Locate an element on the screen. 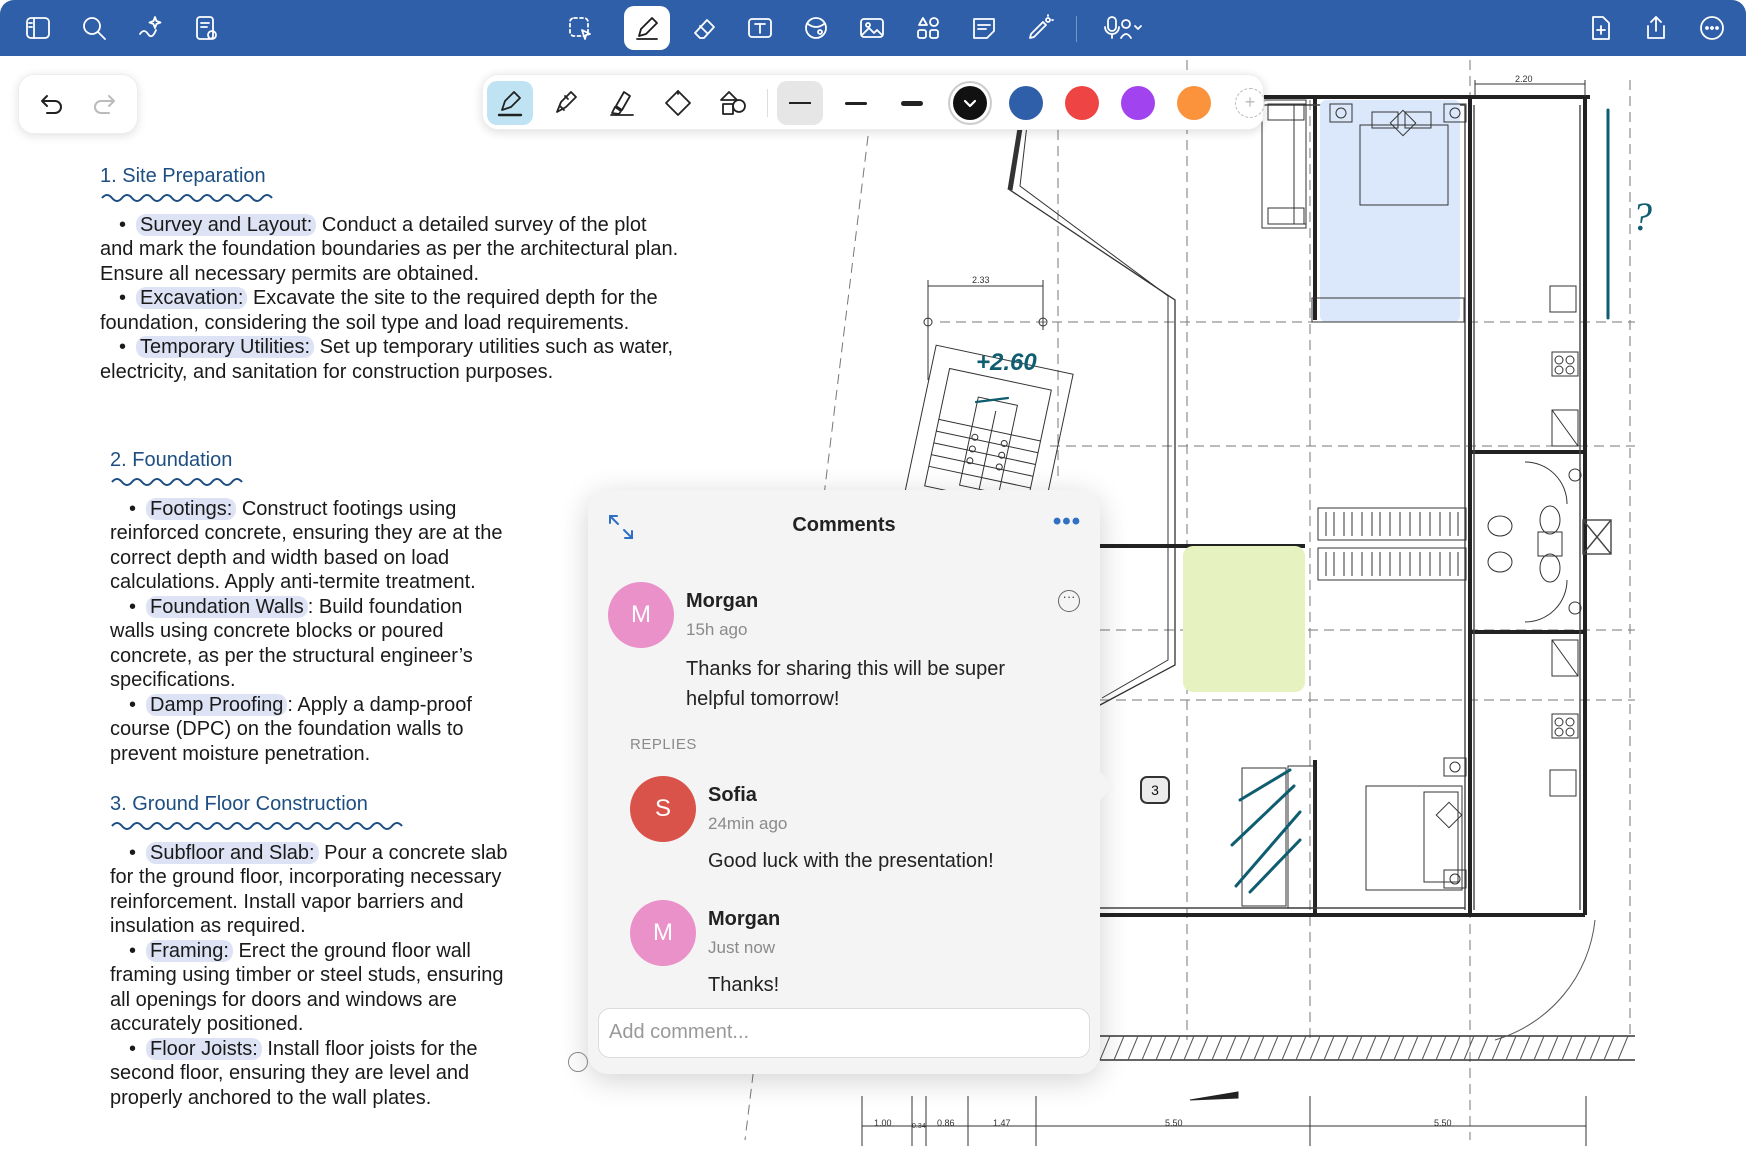 The width and height of the screenshot is (1746, 1152). undo-button is located at coordinates (49, 105).